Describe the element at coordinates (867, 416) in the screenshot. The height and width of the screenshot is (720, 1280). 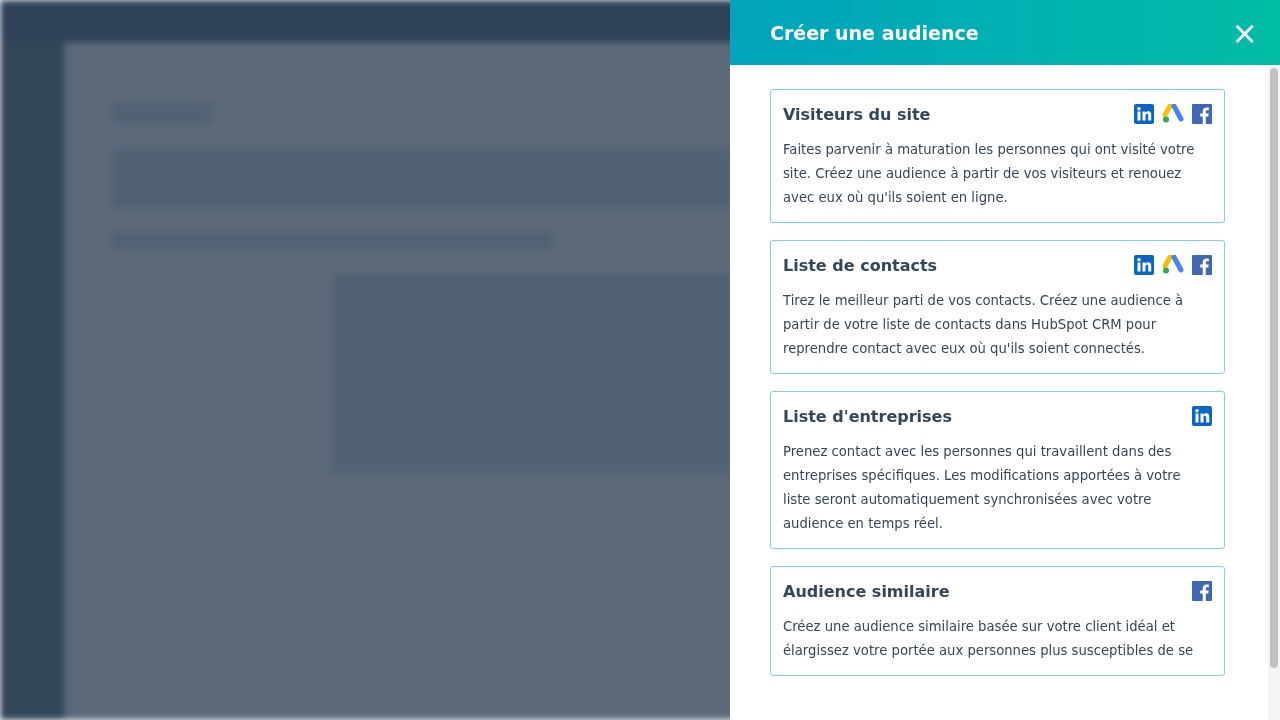
I see `card-title: Liste d'entreprises` at that location.